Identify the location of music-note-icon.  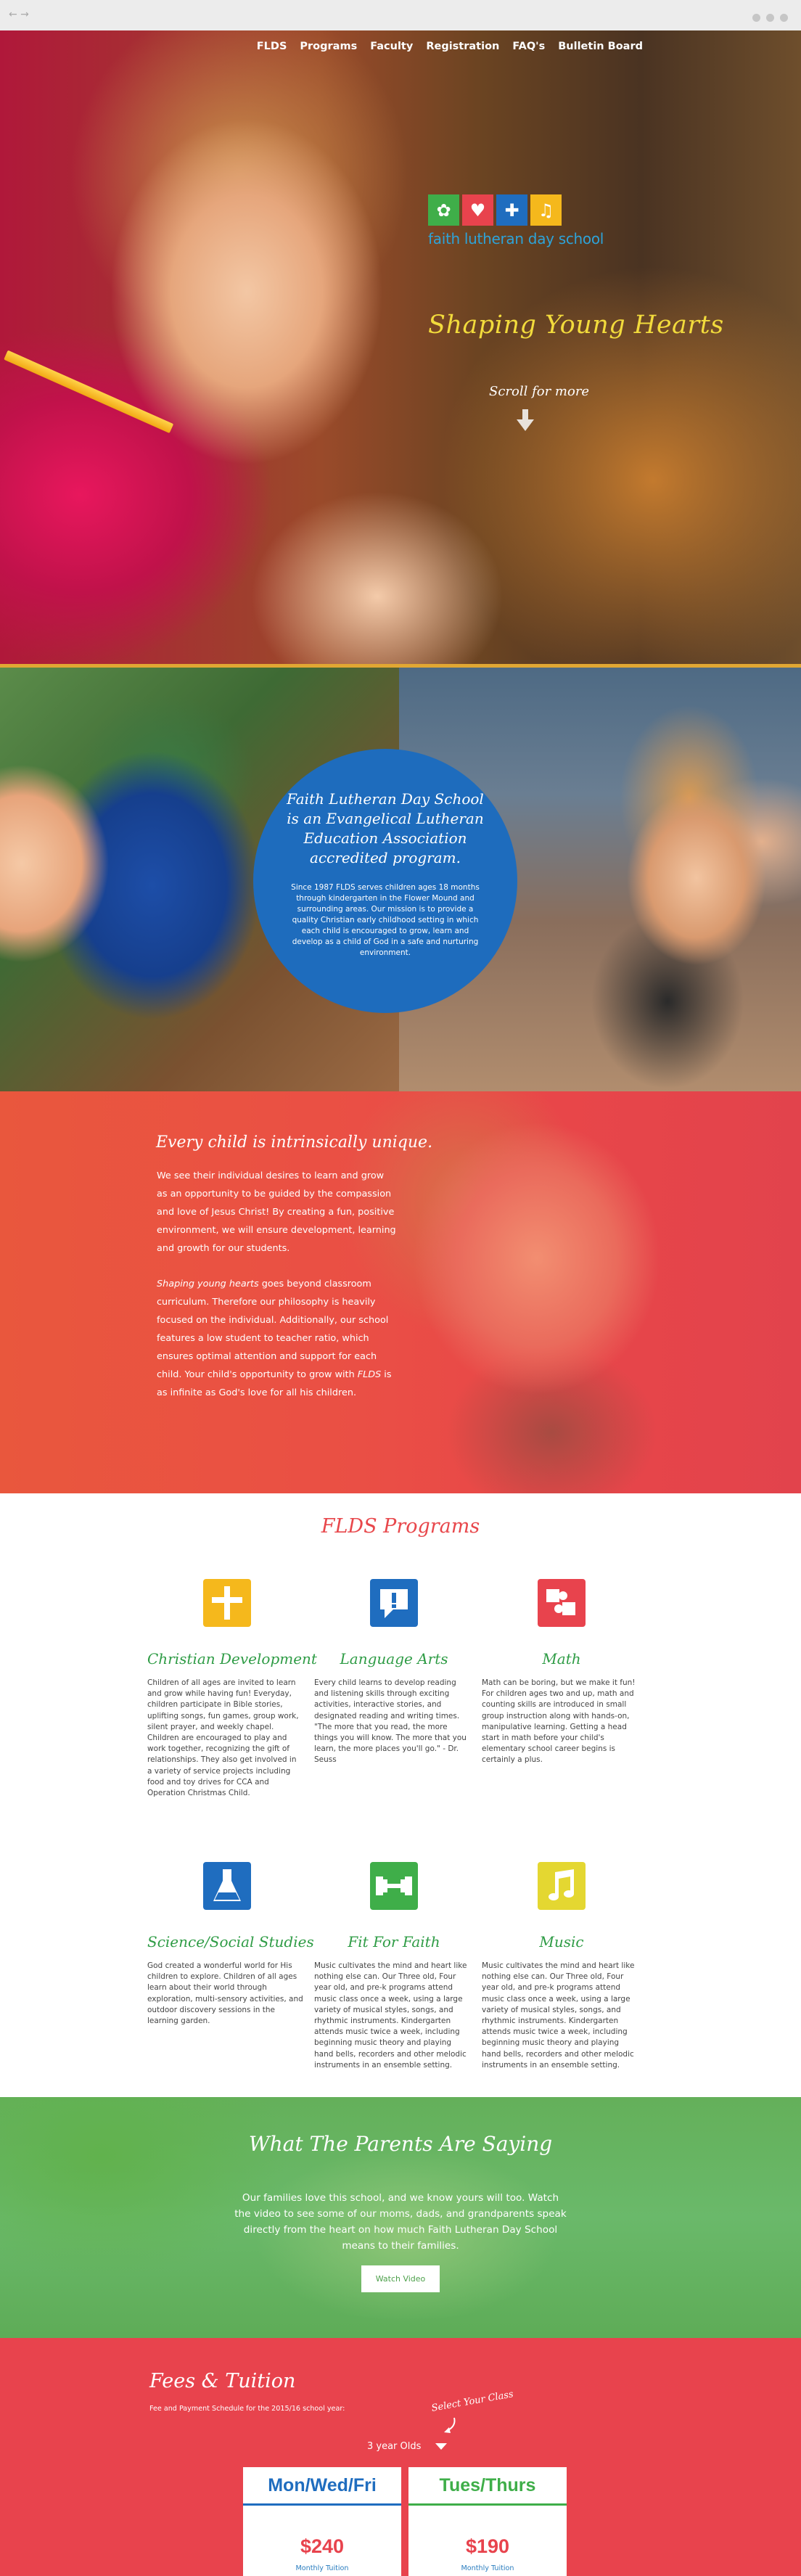
(562, 1886).